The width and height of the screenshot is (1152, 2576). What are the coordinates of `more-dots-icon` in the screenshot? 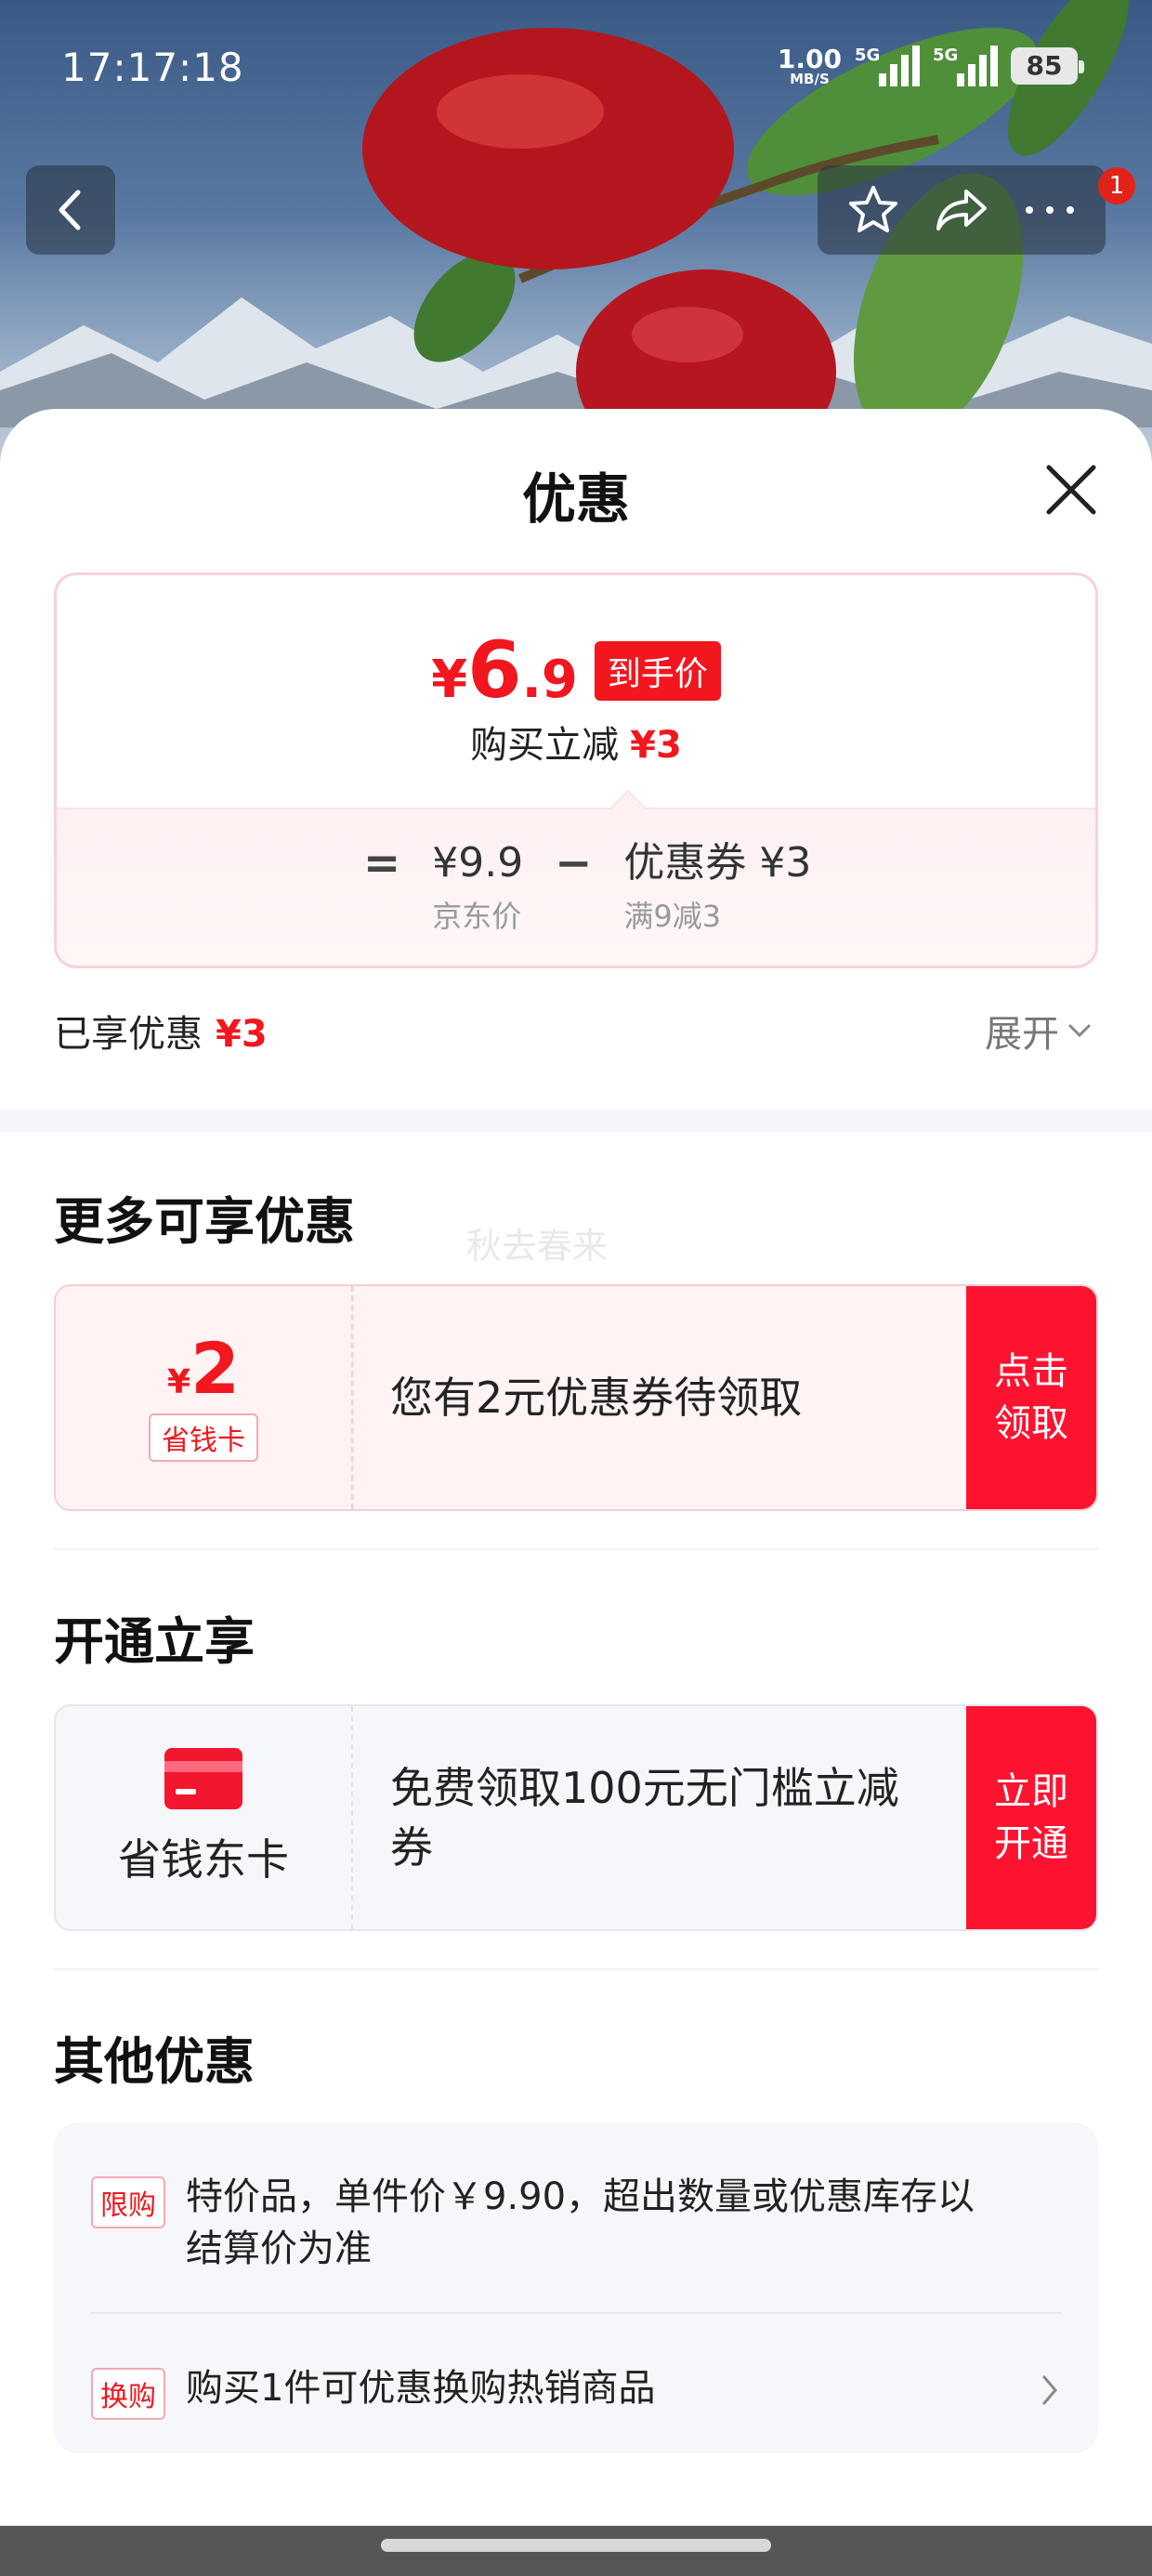 It's located at (1050, 210).